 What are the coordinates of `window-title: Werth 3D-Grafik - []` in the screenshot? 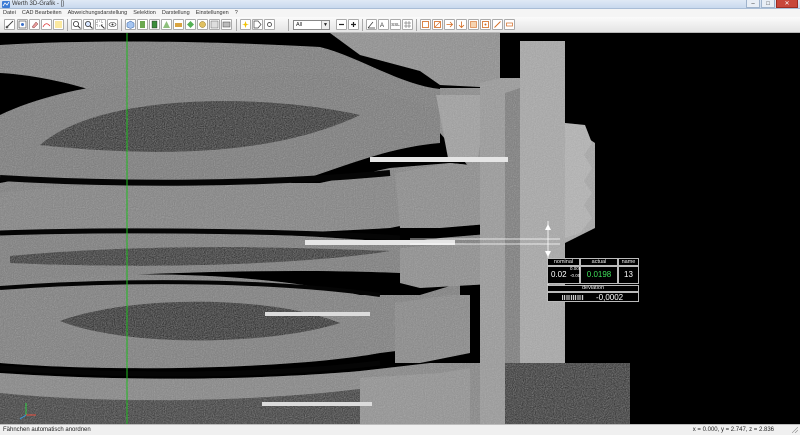 It's located at (38, 4).